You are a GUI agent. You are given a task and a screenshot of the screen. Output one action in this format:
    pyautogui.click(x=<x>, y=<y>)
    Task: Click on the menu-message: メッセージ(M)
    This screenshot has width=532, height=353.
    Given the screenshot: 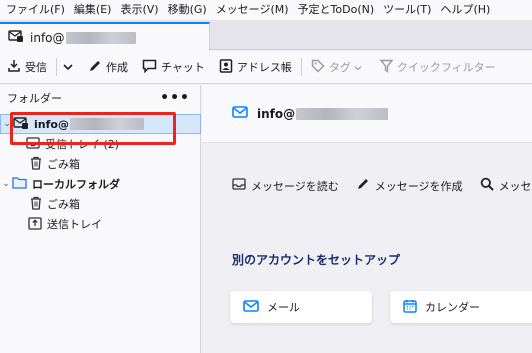 What is the action you would take?
    pyautogui.click(x=251, y=10)
    